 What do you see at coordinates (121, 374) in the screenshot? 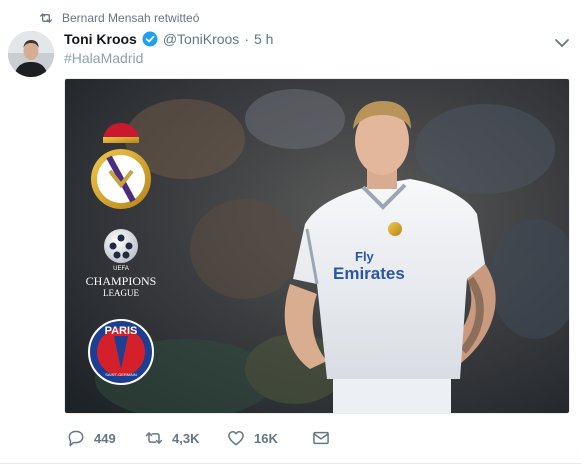
I see `psg-sub-label: SAINT-GERMAIN` at bounding box center [121, 374].